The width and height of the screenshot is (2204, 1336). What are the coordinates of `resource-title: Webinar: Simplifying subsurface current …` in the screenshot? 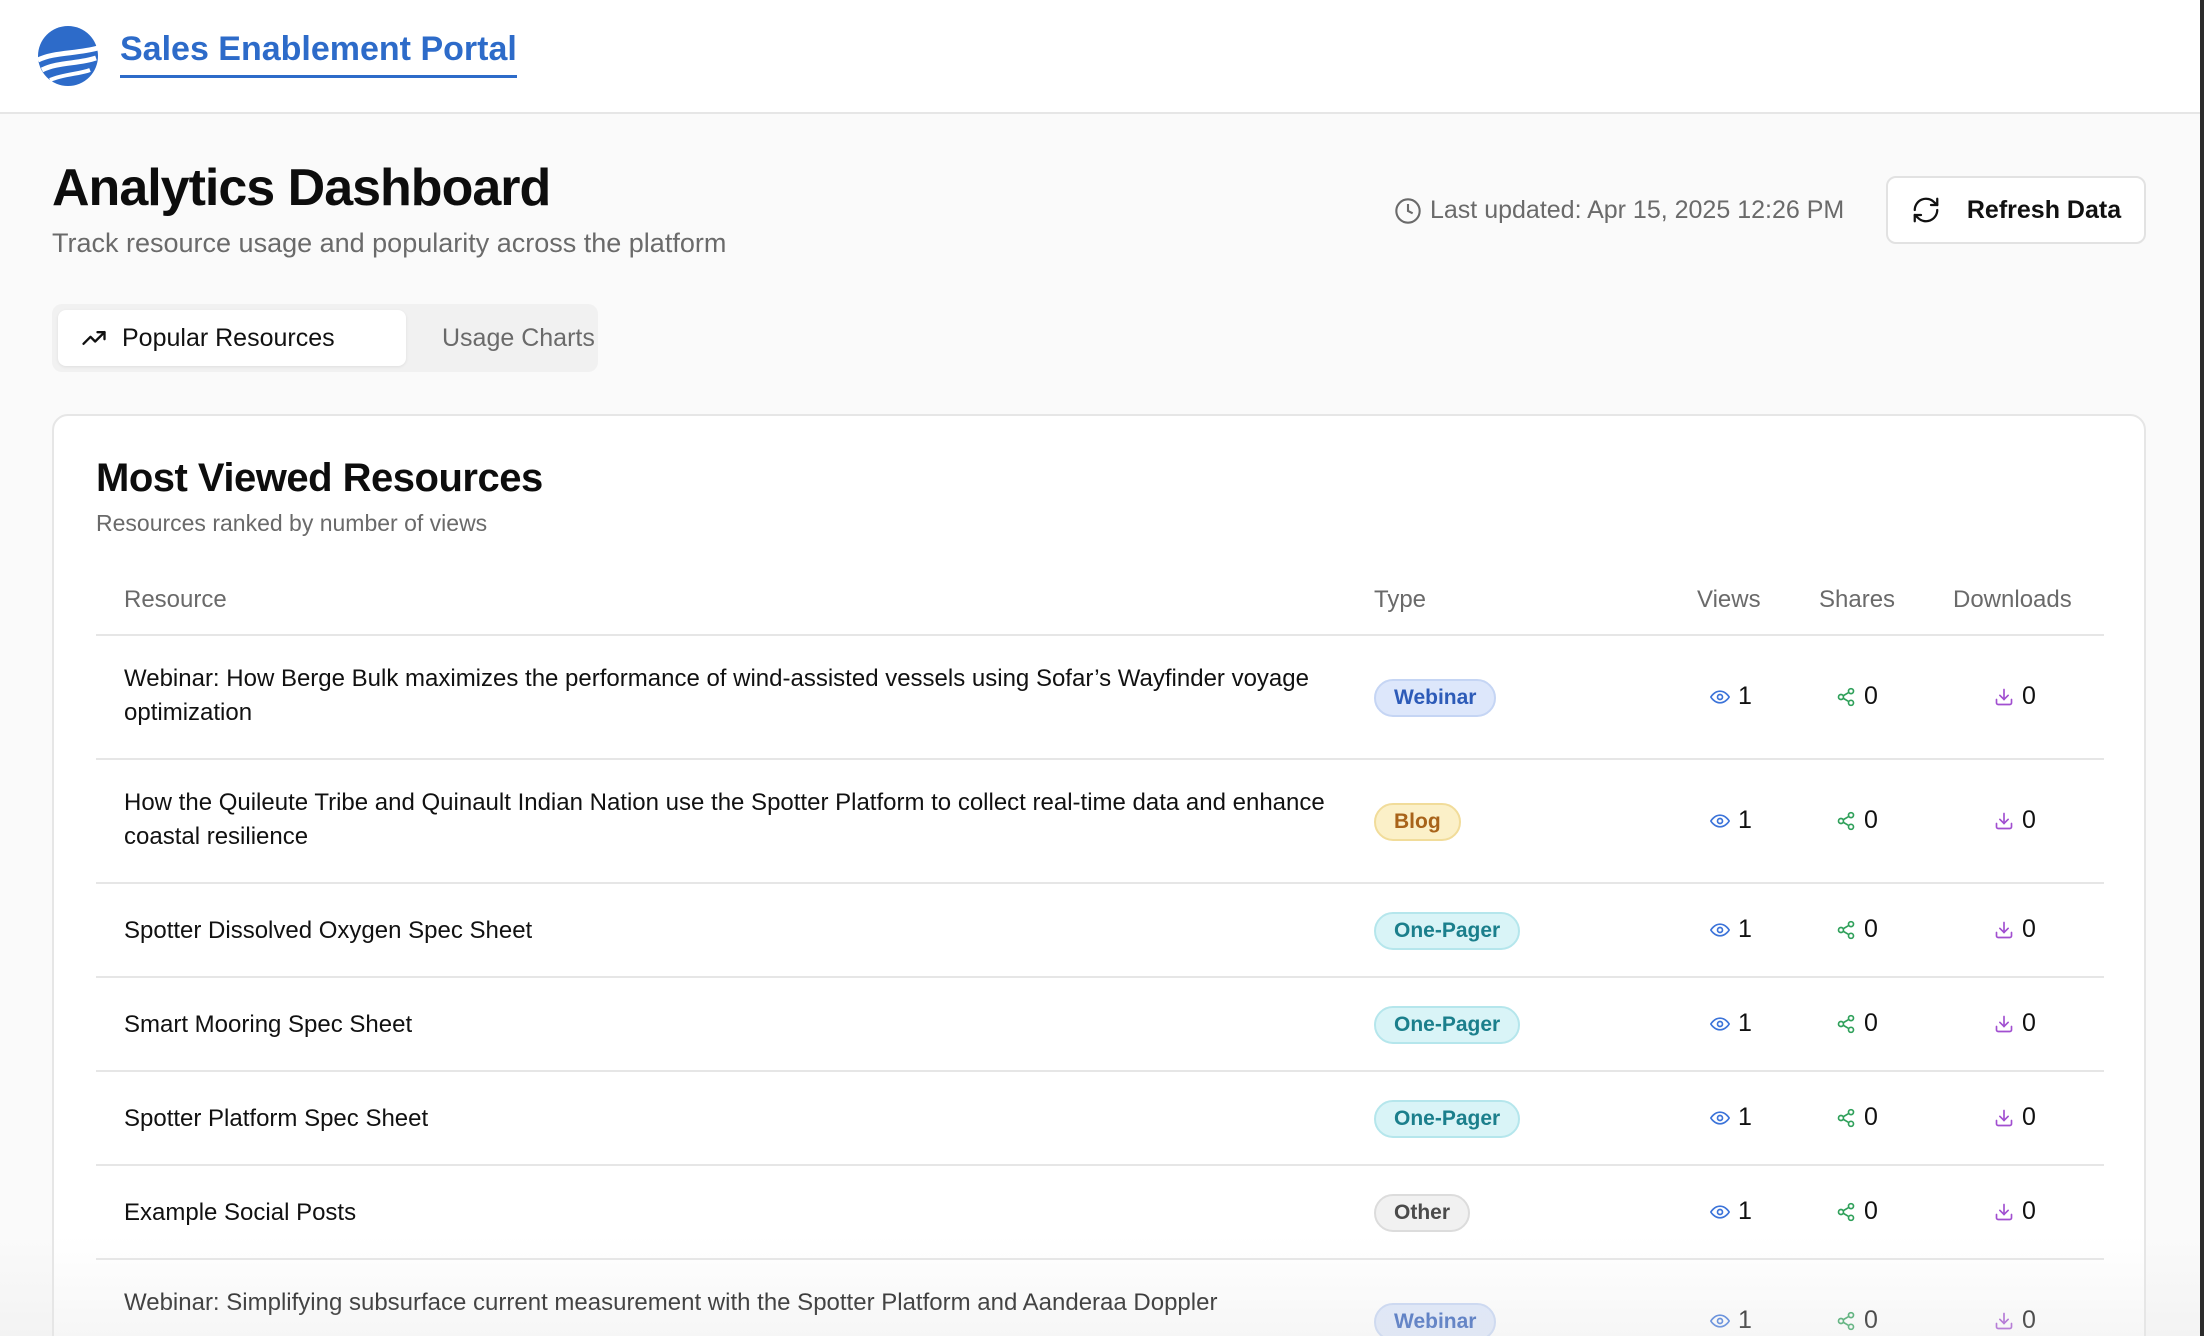 It's located at (759, 1303).